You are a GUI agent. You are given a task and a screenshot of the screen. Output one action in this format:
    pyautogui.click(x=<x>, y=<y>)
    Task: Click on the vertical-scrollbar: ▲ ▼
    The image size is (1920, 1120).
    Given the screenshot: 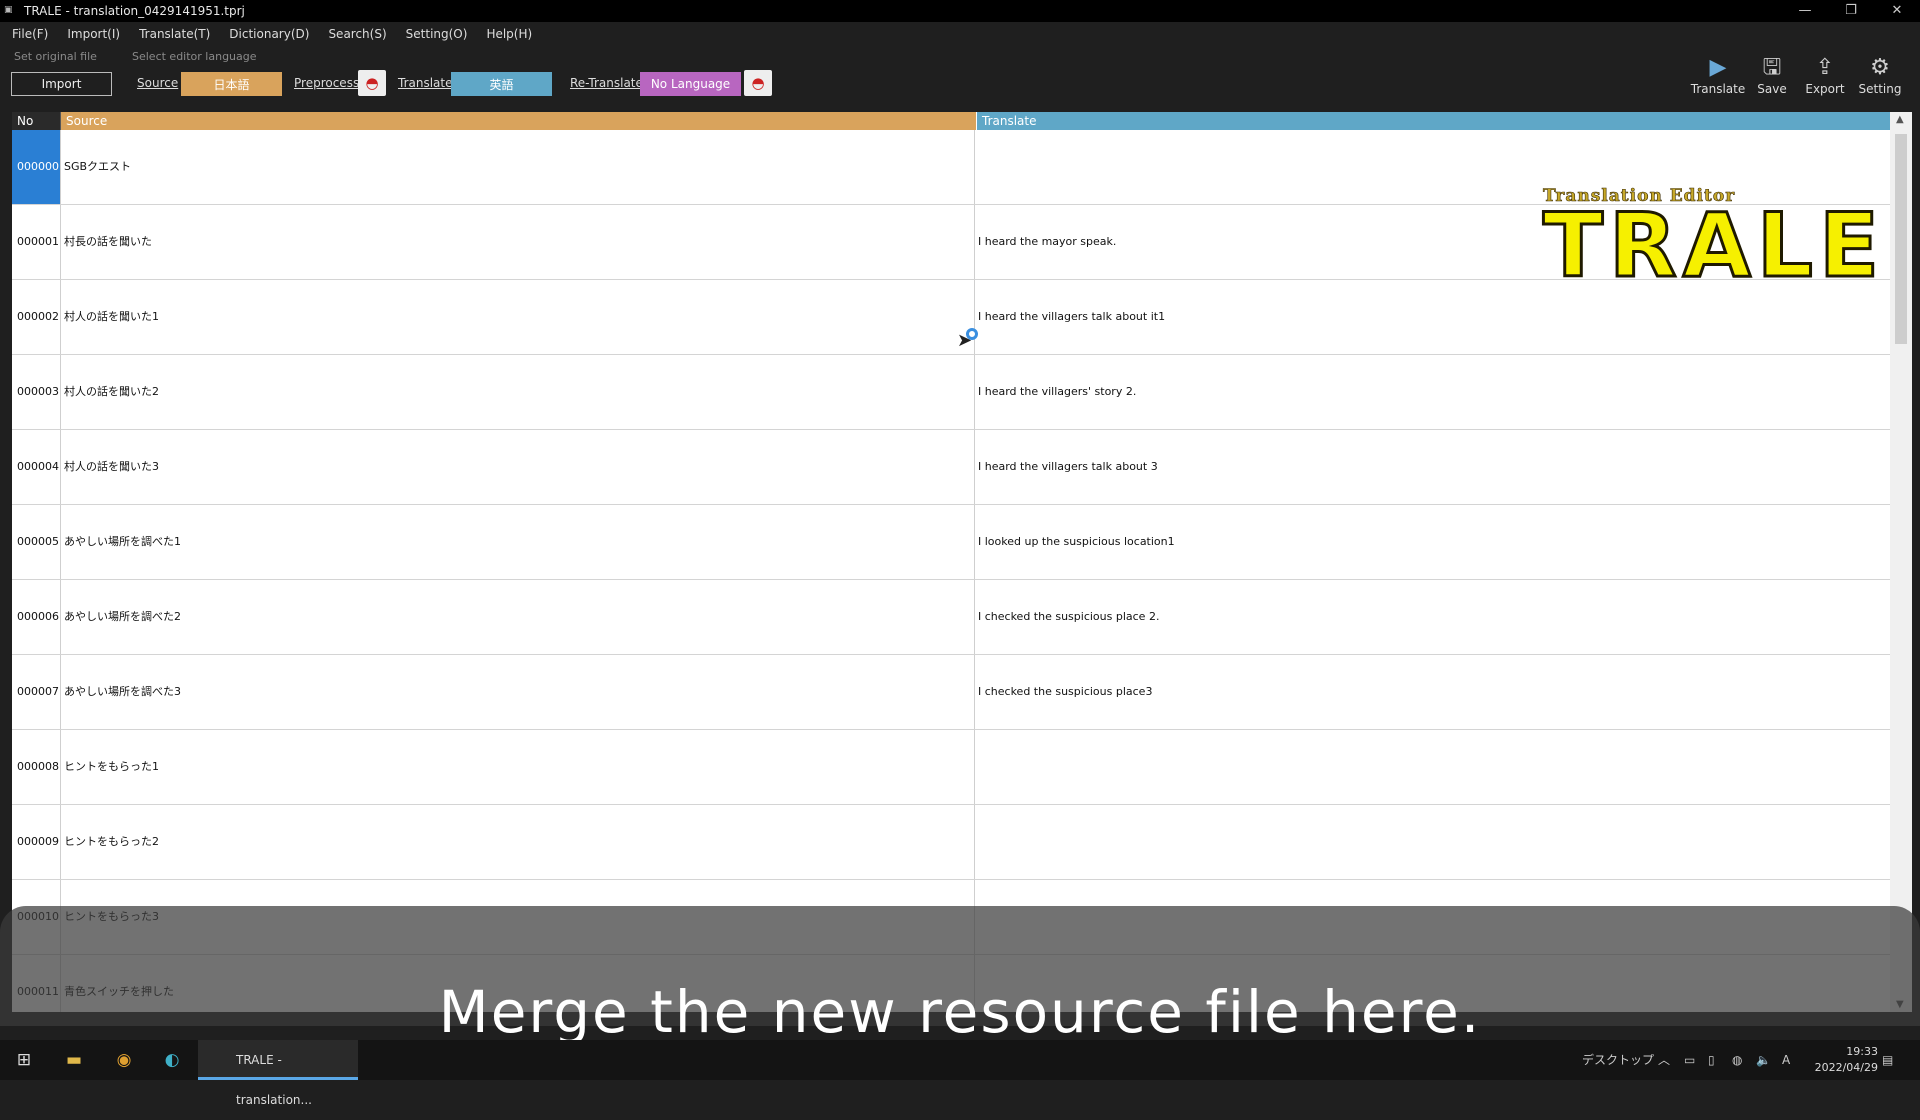 What is the action you would take?
    pyautogui.click(x=1901, y=562)
    